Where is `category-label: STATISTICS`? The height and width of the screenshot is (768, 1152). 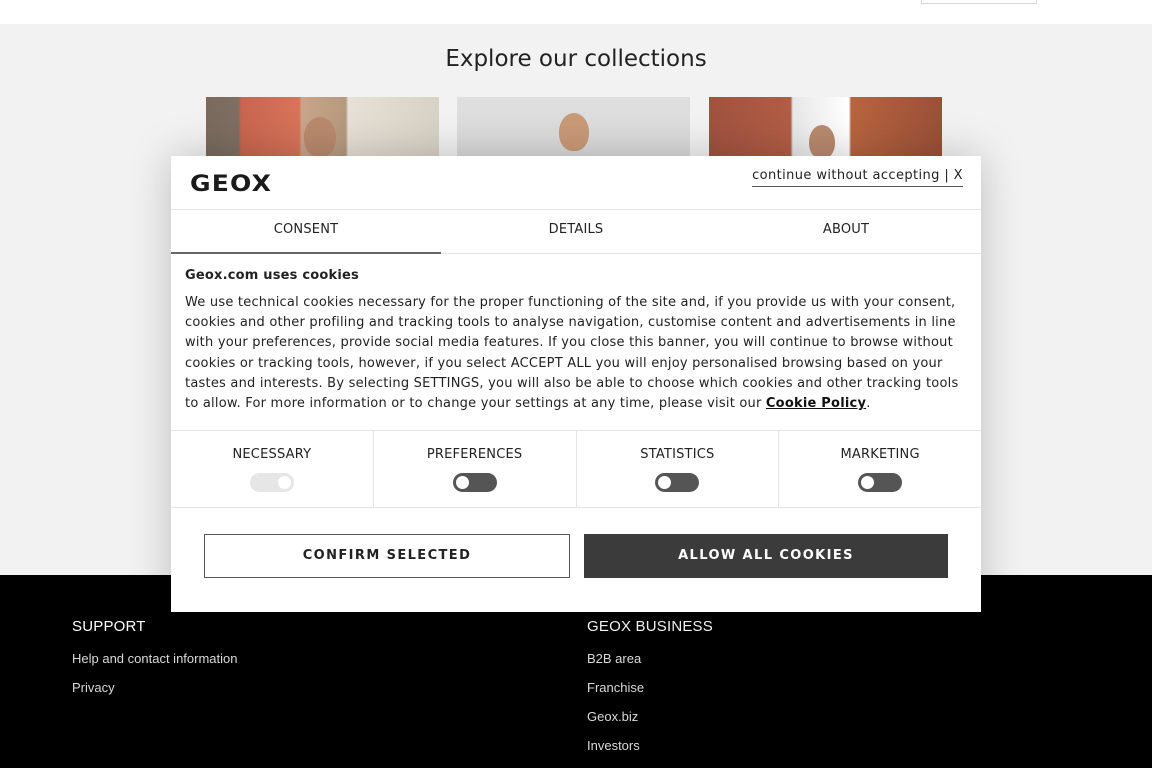 category-label: STATISTICS is located at coordinates (677, 454).